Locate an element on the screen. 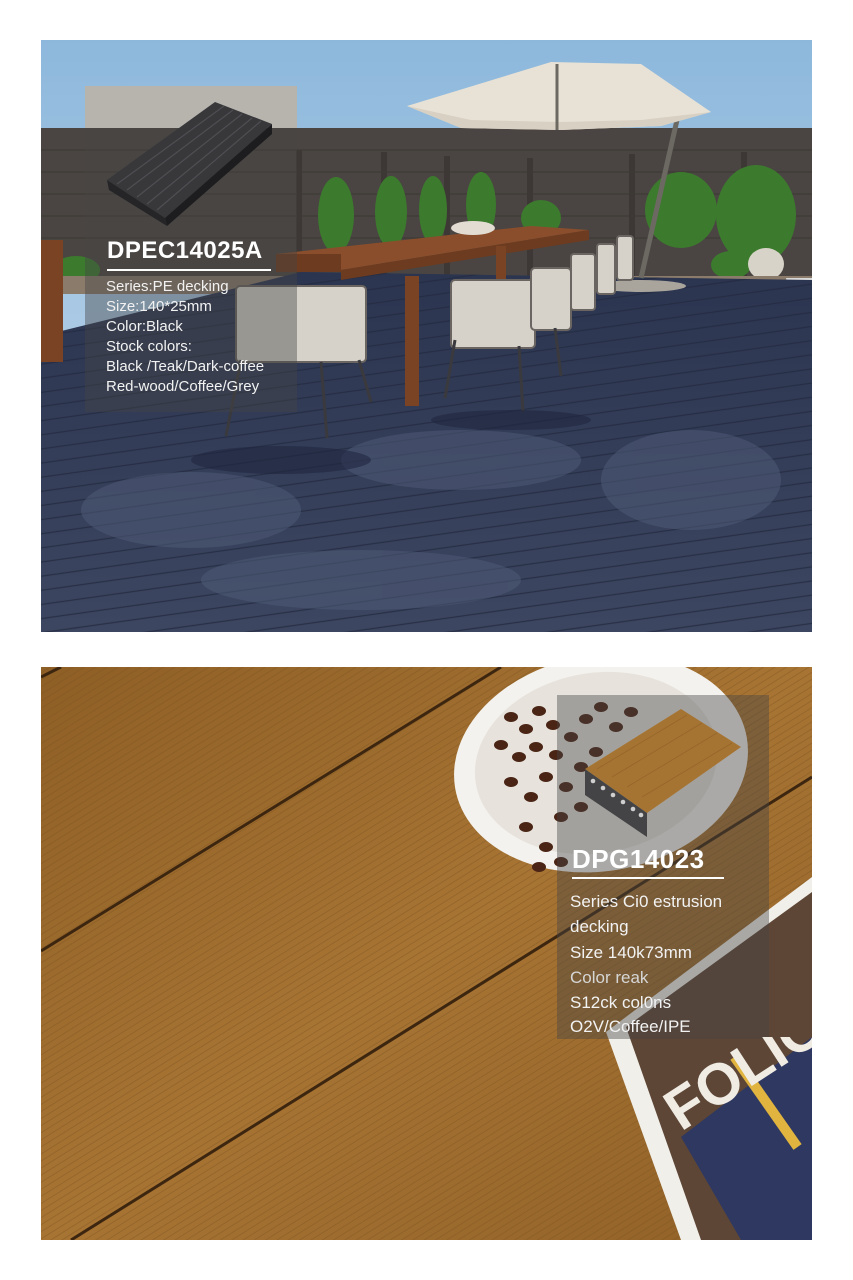  spec-stock-colors-line: O2V/Coffee/IPE is located at coordinates (630, 1026).